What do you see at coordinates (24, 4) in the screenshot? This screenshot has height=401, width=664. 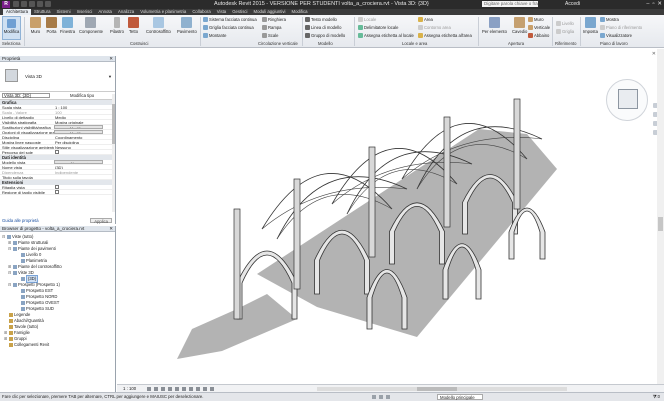 I see `save-icon` at bounding box center [24, 4].